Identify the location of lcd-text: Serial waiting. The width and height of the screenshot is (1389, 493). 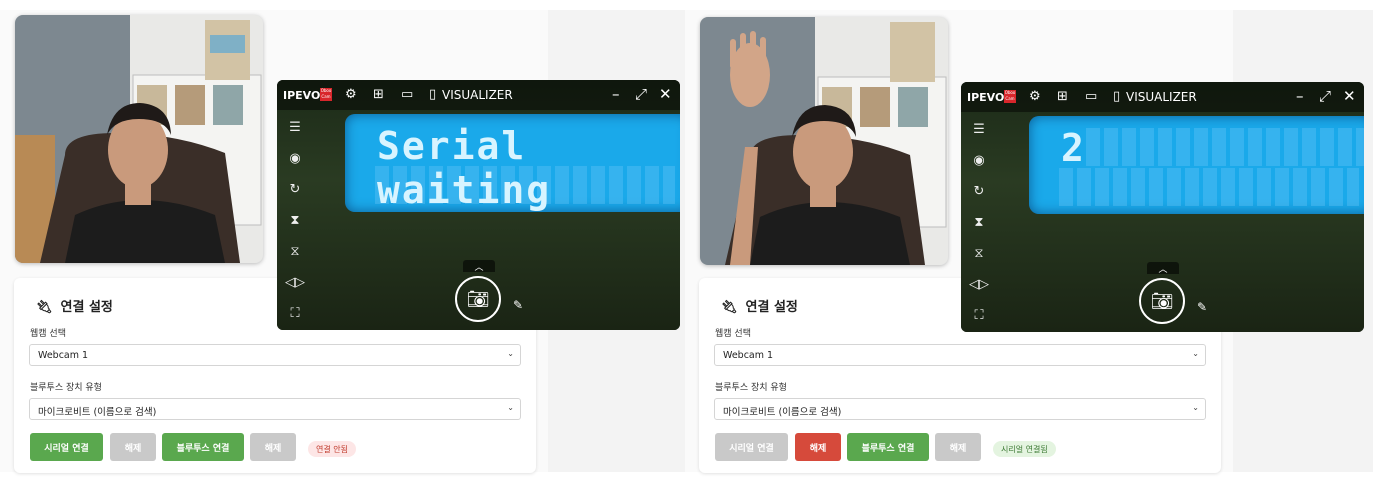
(464, 168).